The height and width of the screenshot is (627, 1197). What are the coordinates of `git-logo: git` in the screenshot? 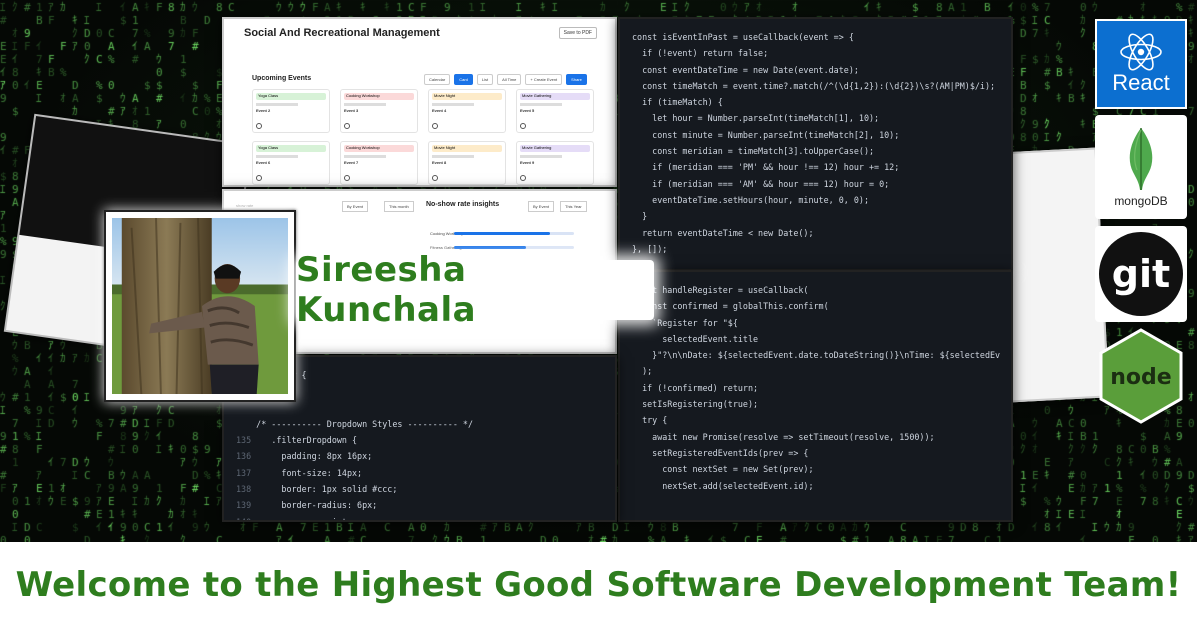 It's located at (1141, 274).